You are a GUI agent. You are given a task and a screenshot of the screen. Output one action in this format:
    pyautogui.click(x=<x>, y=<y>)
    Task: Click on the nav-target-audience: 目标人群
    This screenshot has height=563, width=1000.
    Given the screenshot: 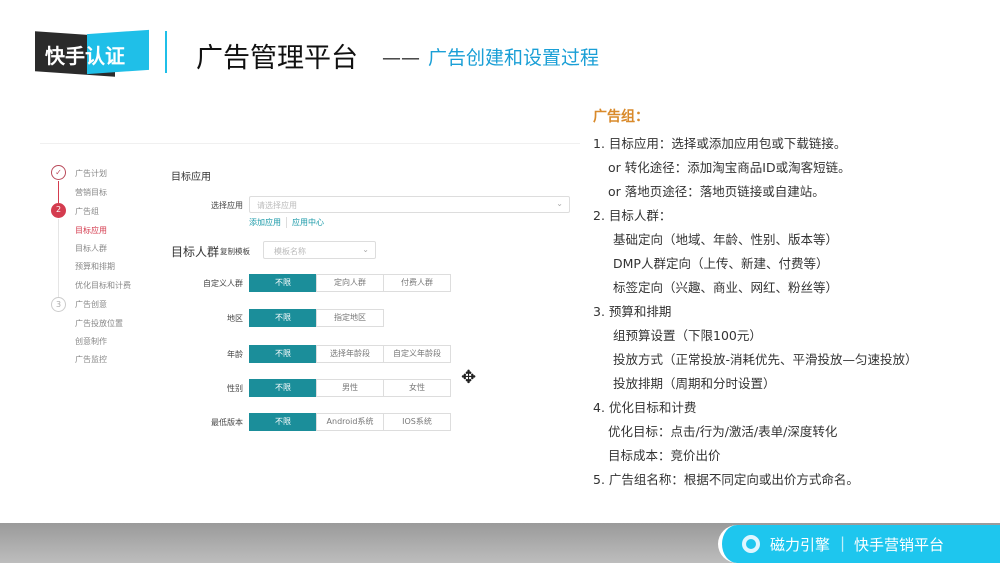 What is the action you would take?
    pyautogui.click(x=91, y=248)
    